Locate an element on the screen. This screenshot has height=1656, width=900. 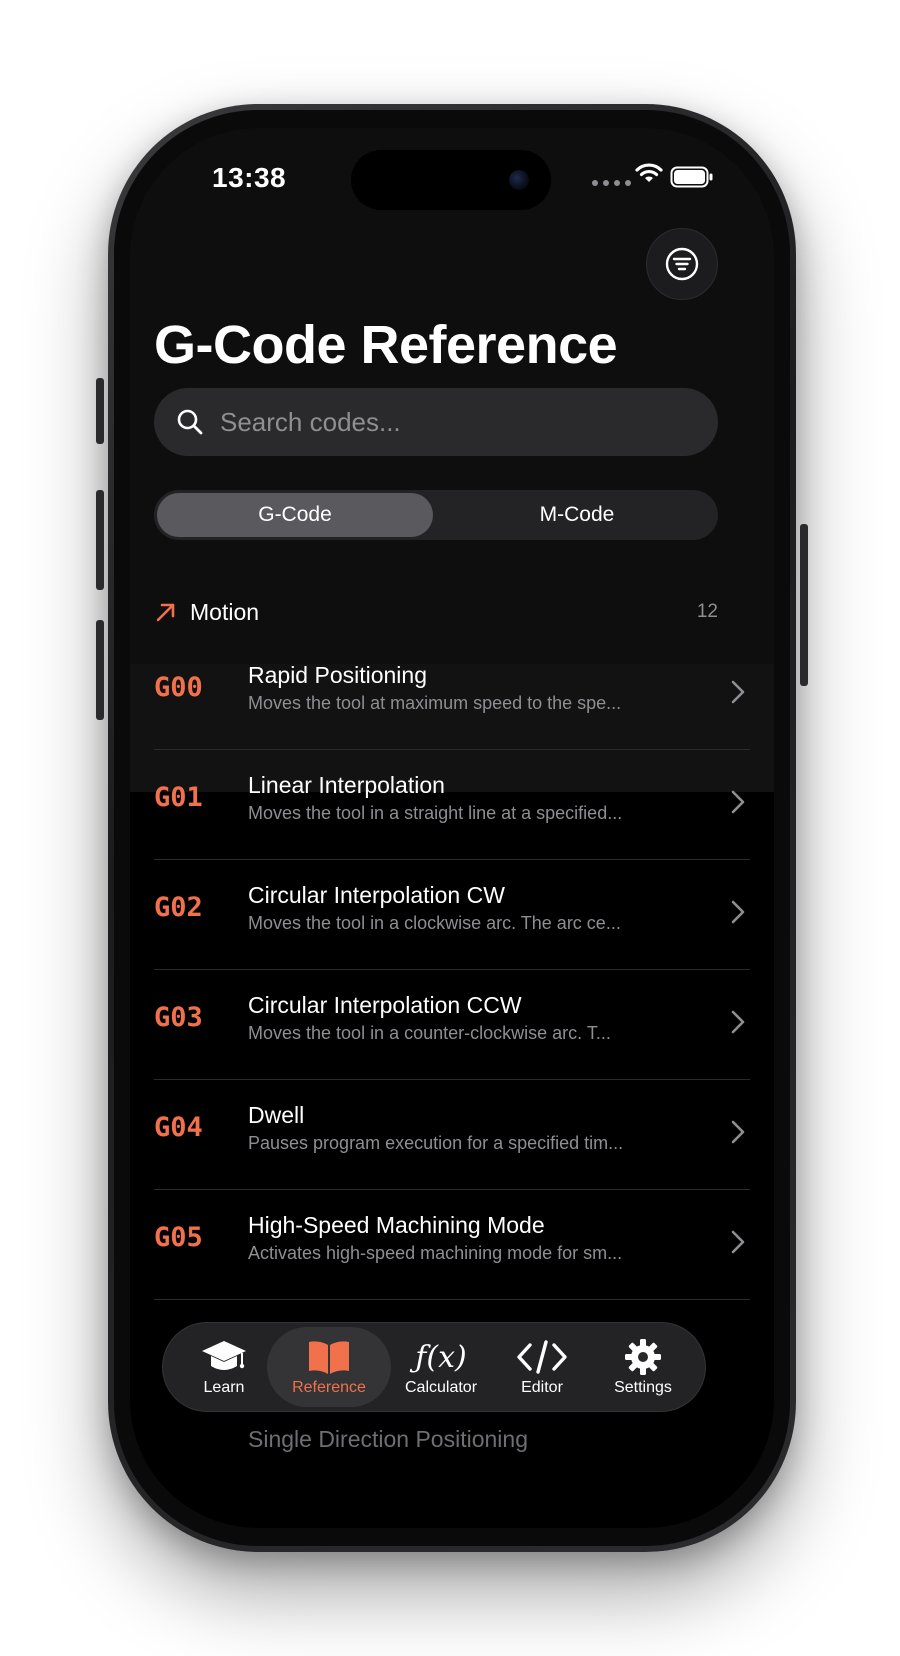
search-input is located at coordinates (460, 422).